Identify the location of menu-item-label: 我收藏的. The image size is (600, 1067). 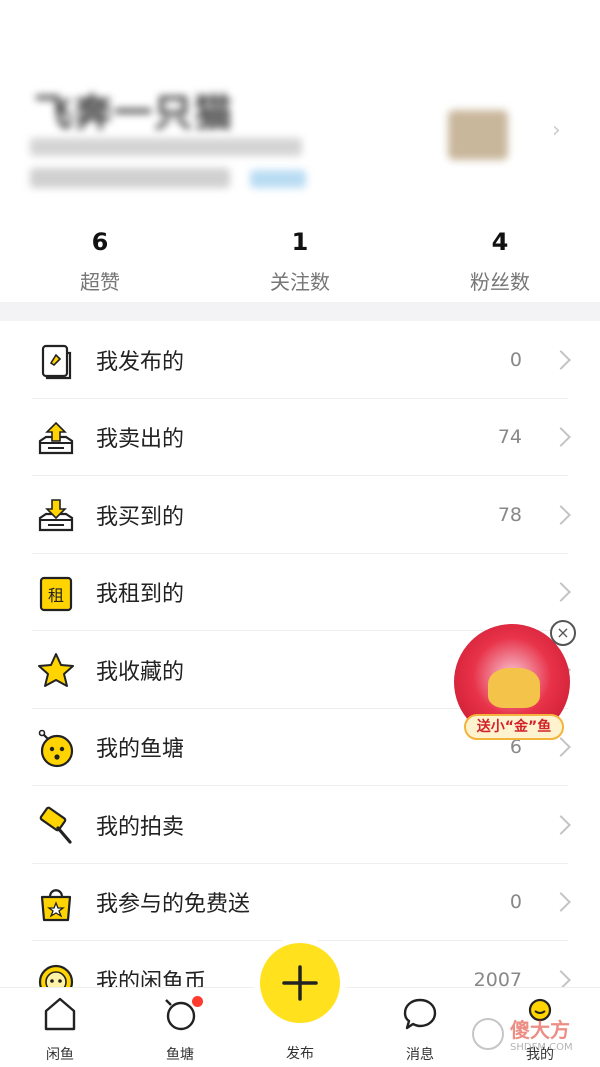
(140, 672).